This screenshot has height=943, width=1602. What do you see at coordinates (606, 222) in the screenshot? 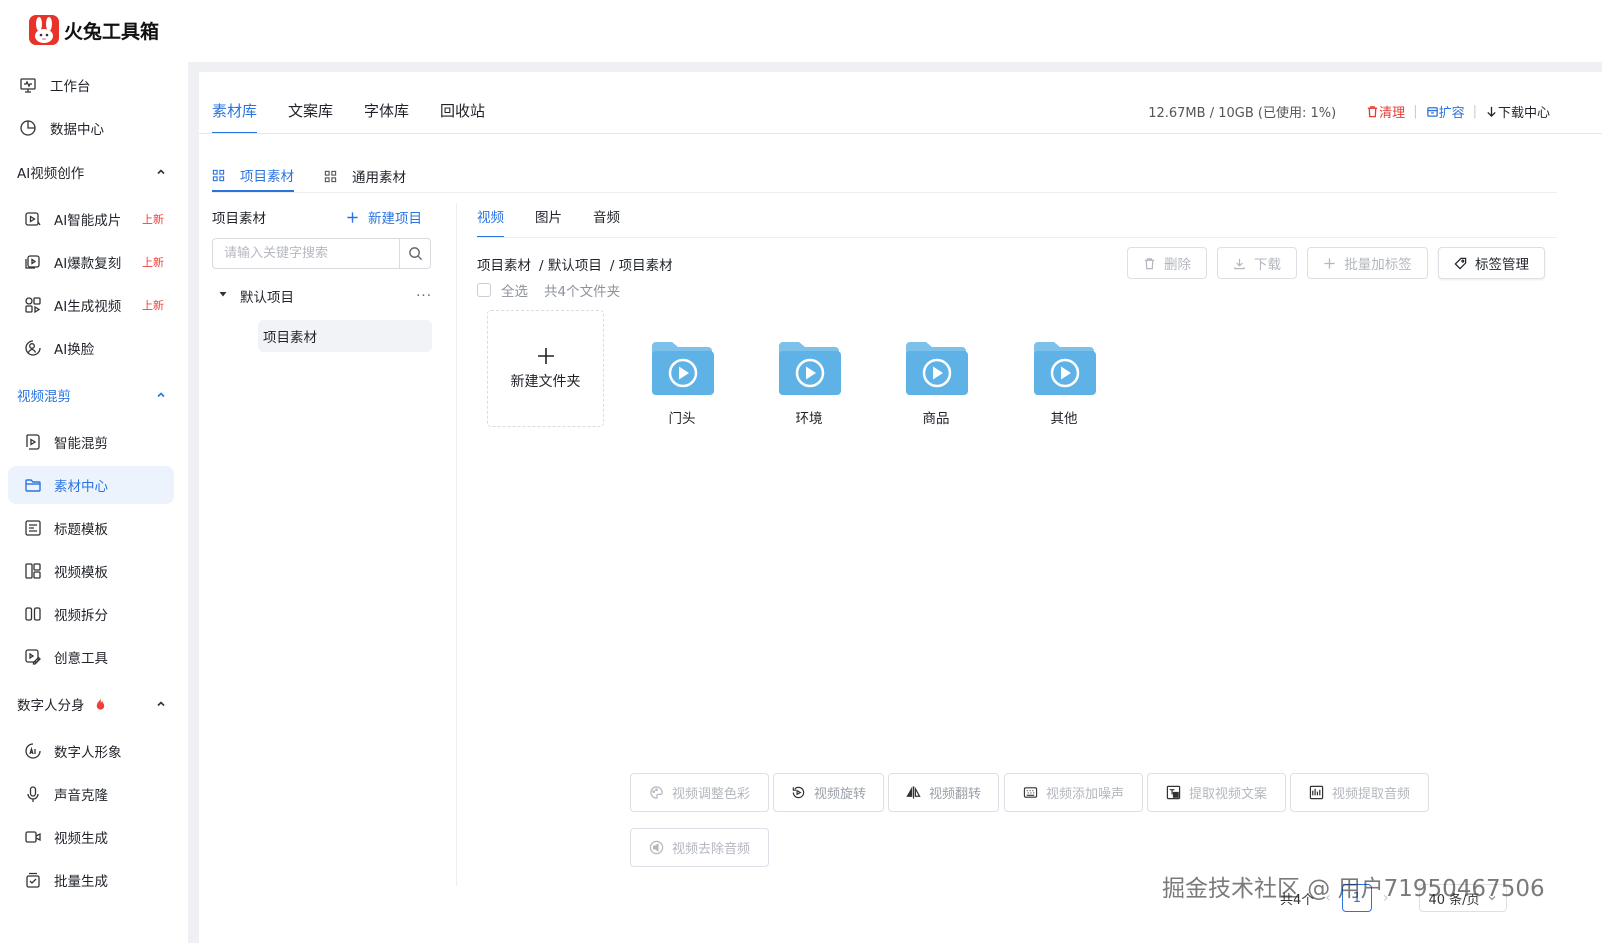
I see `tab-audio: 音频` at bounding box center [606, 222].